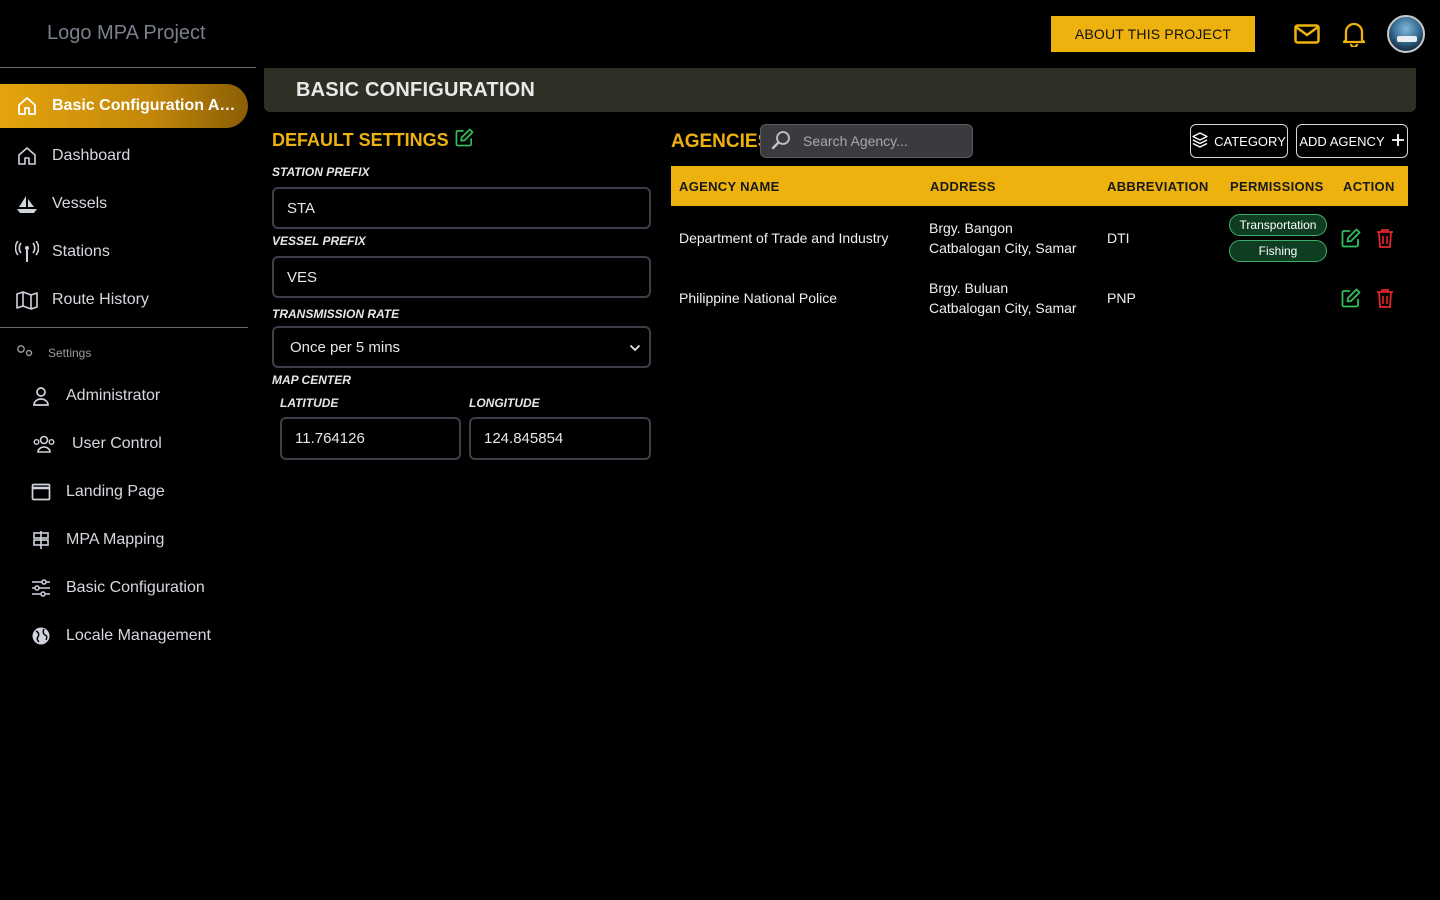 The height and width of the screenshot is (900, 1440). What do you see at coordinates (370, 438) in the screenshot?
I see `latitude-input: 11.764126` at bounding box center [370, 438].